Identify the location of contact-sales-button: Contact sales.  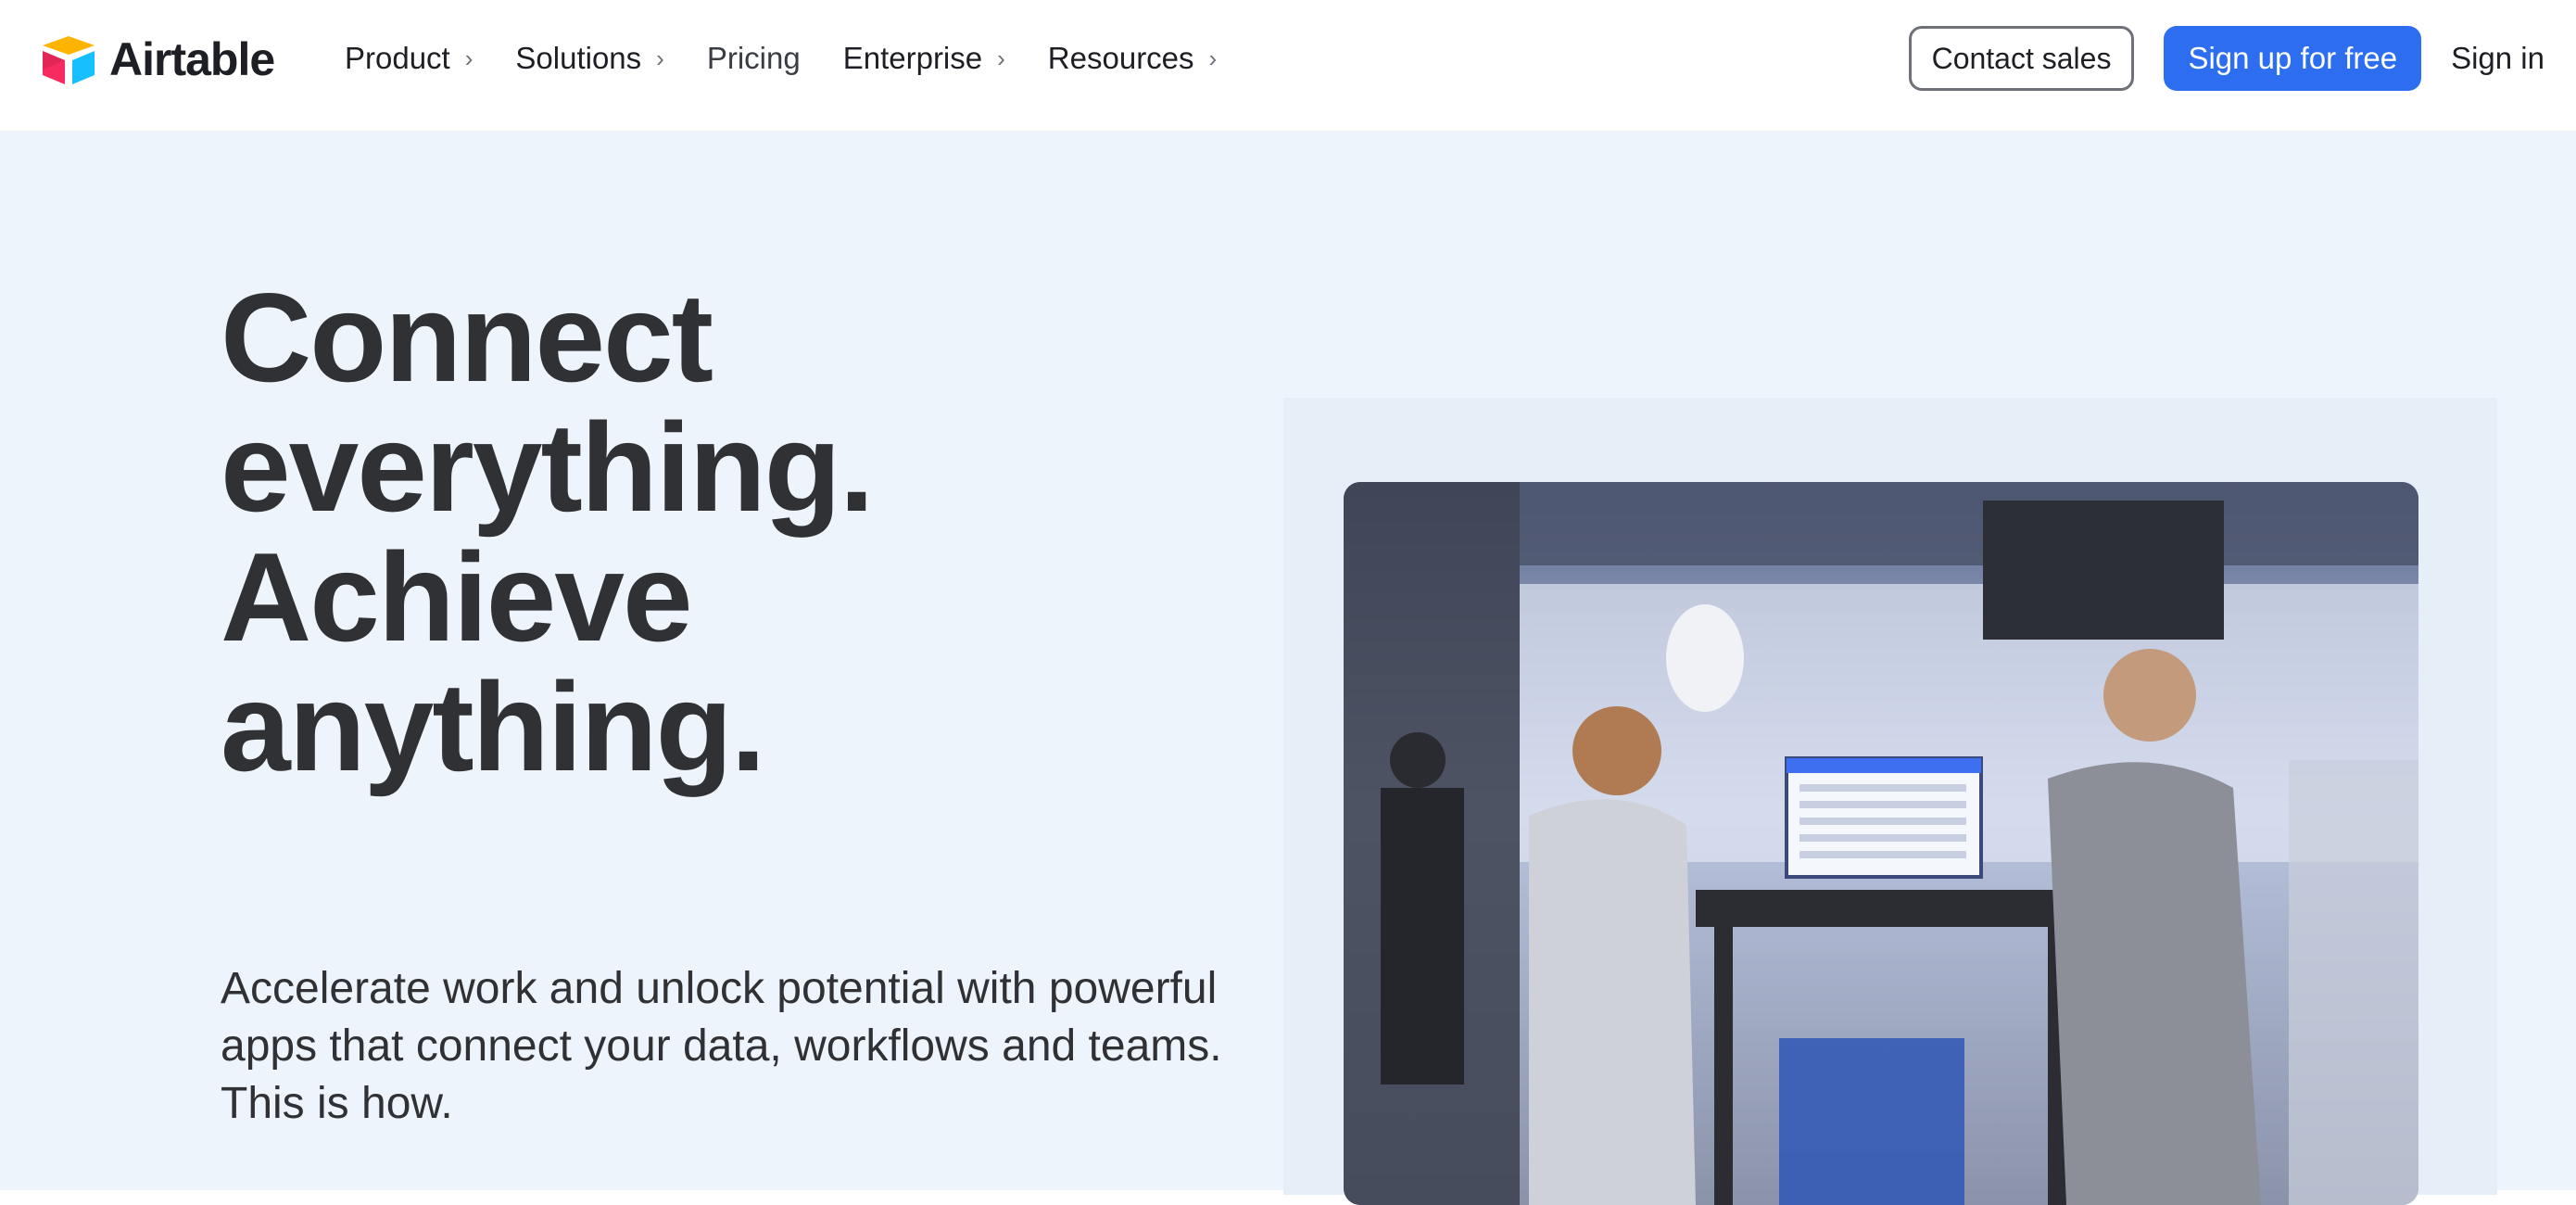
(2022, 58).